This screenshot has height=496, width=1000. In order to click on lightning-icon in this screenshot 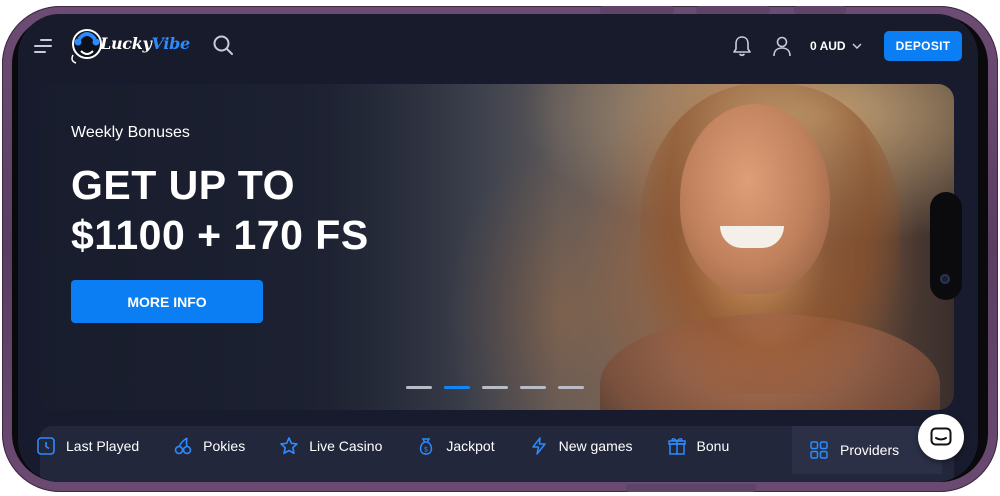, I will do `click(538, 446)`.